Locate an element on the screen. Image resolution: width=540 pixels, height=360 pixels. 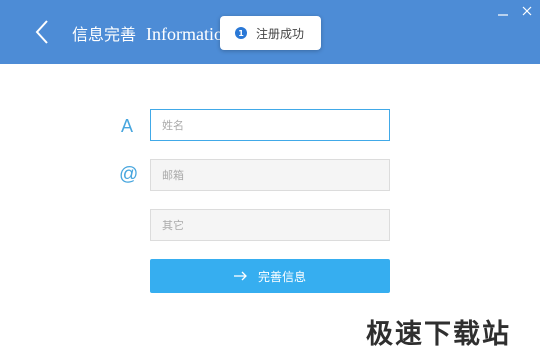
page-title-zh: 信息完善 is located at coordinates (104, 34).